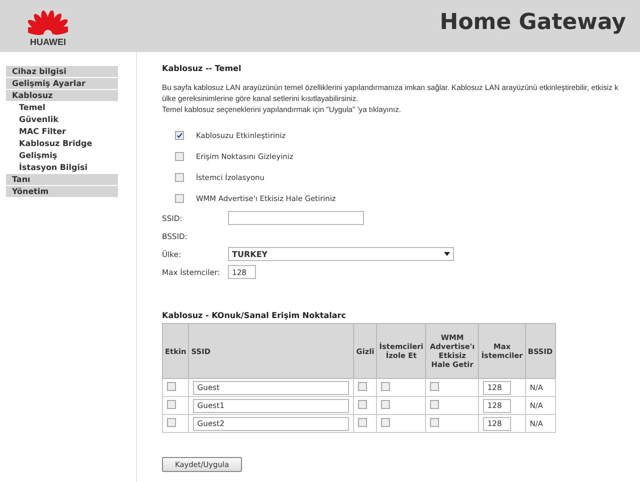 The height and width of the screenshot is (482, 640). I want to click on brand-name: HUAWEI, so click(48, 41).